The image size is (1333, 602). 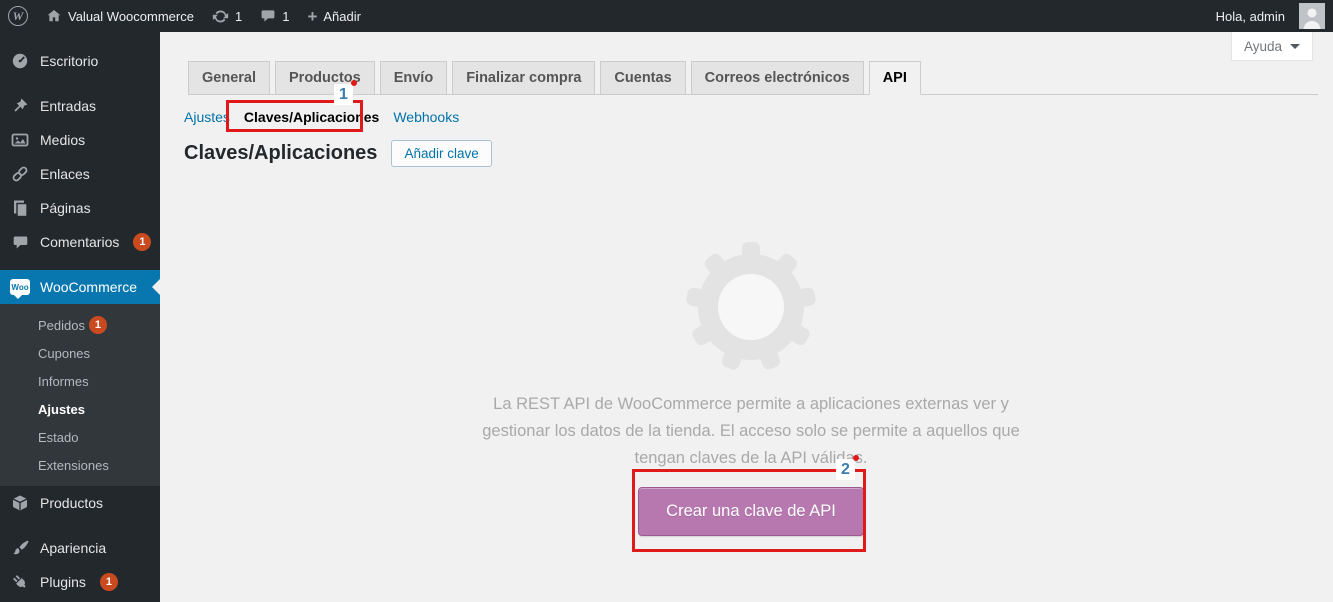 I want to click on wp-logo-menu: W, so click(x=18, y=16).